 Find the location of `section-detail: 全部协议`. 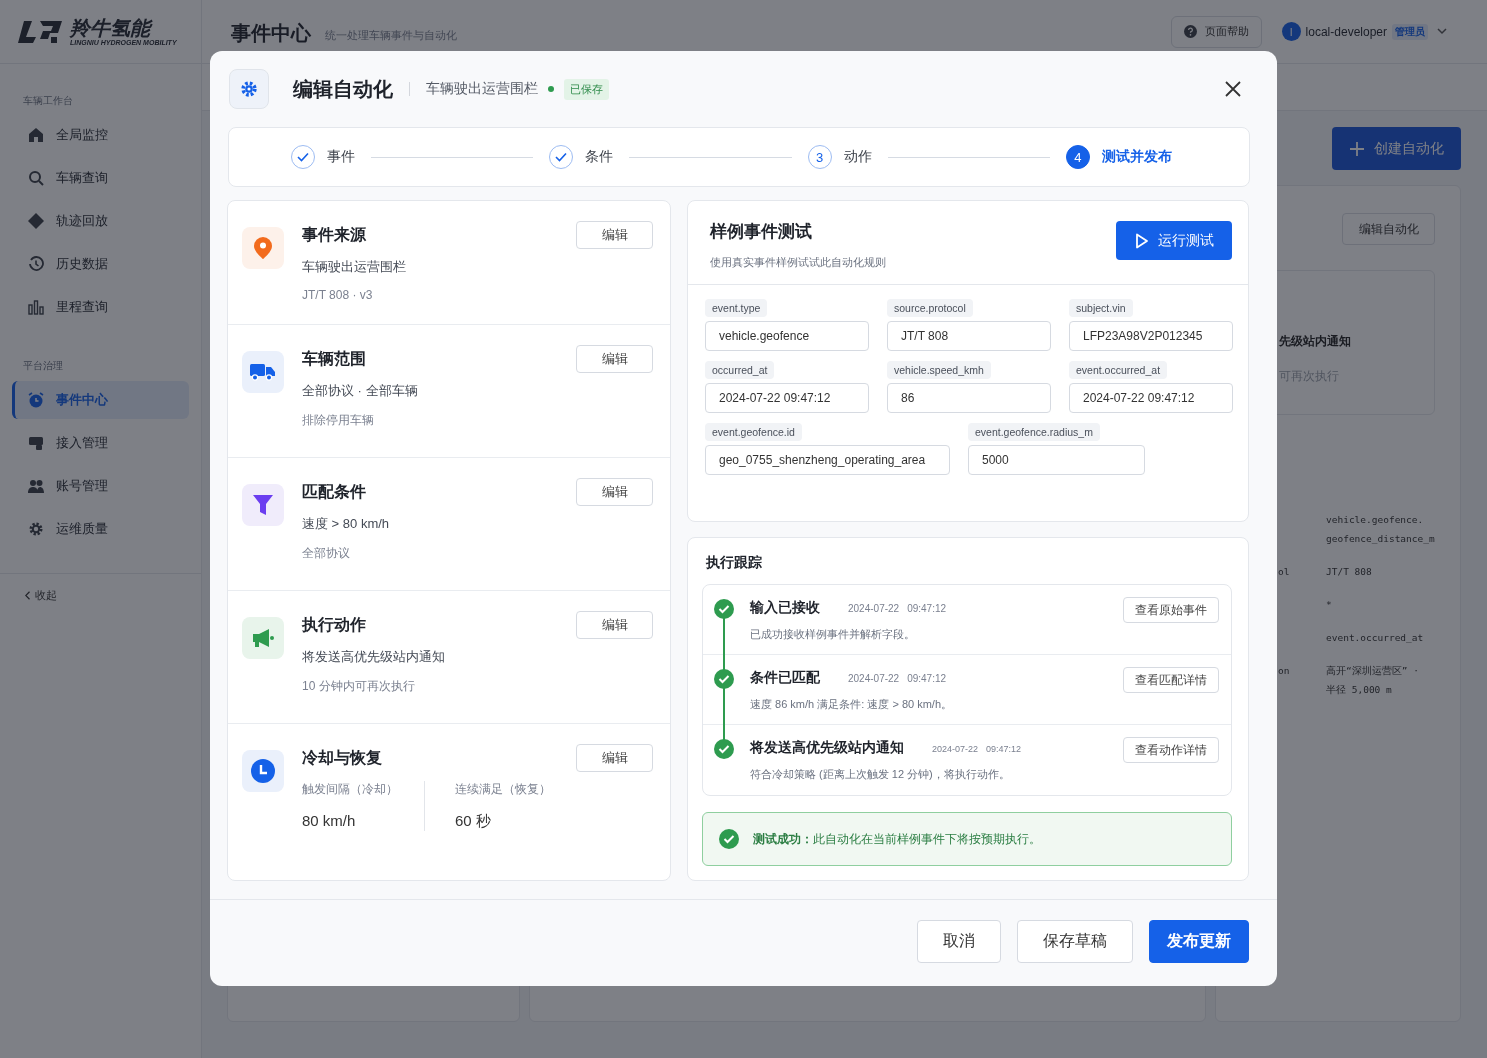

section-detail: 全部协议 is located at coordinates (326, 553).